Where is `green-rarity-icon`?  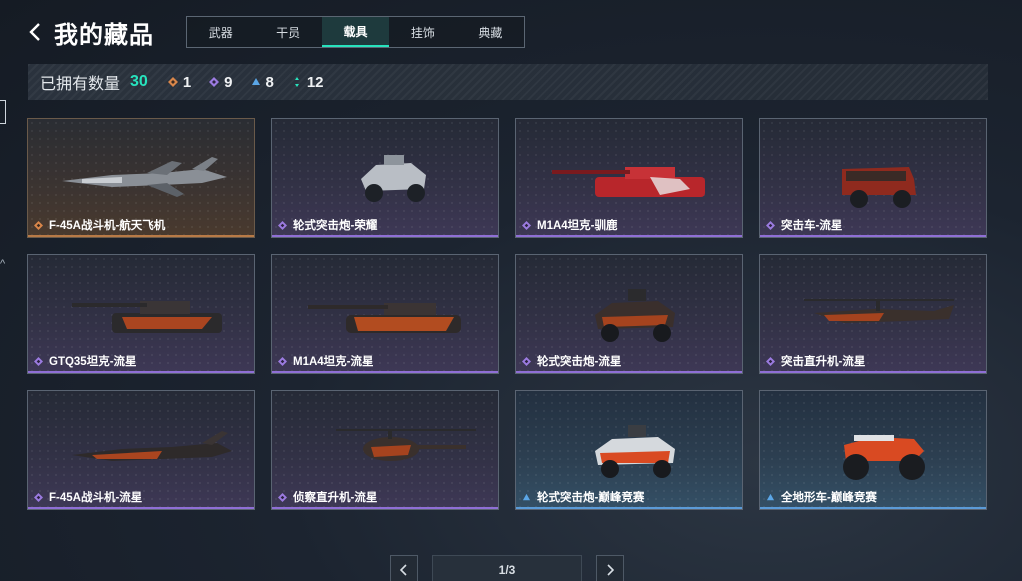 green-rarity-icon is located at coordinates (296, 82).